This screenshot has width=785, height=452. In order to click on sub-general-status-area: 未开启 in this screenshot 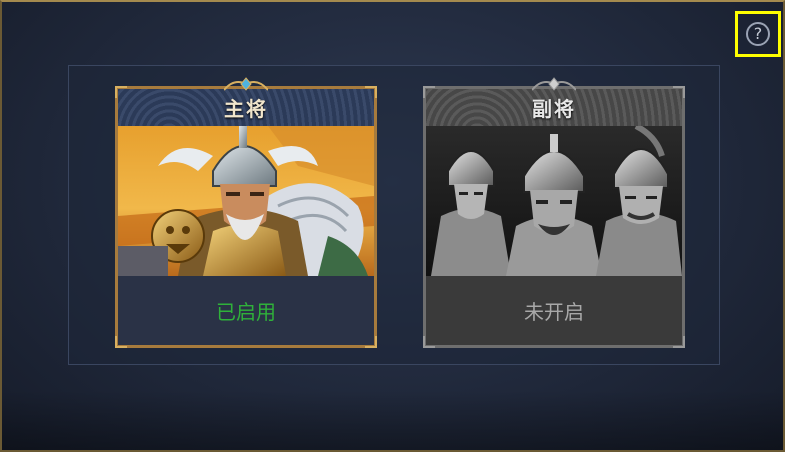, I will do `click(554, 310)`.